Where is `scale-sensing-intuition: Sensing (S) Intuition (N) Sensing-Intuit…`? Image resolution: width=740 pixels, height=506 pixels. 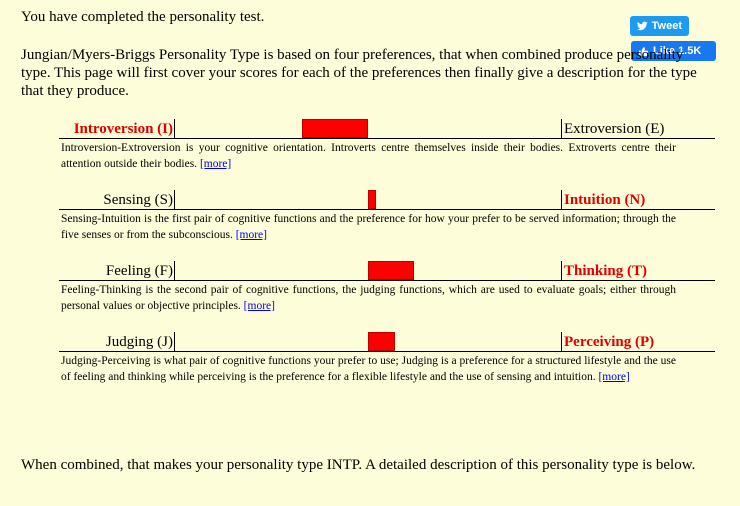 scale-sensing-intuition: Sensing (S) Intuition (N) Sensing-Intuit… is located at coordinates (370, 223).